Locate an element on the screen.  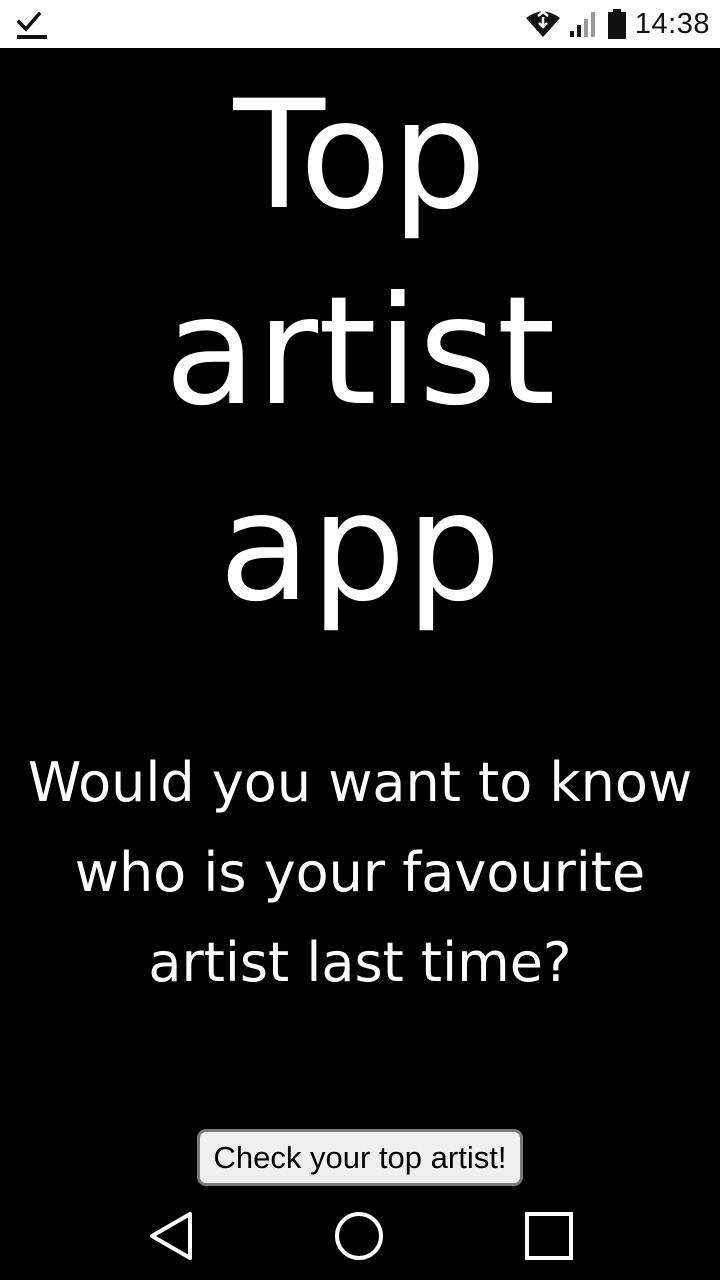
title-line: app is located at coordinates (360, 548).